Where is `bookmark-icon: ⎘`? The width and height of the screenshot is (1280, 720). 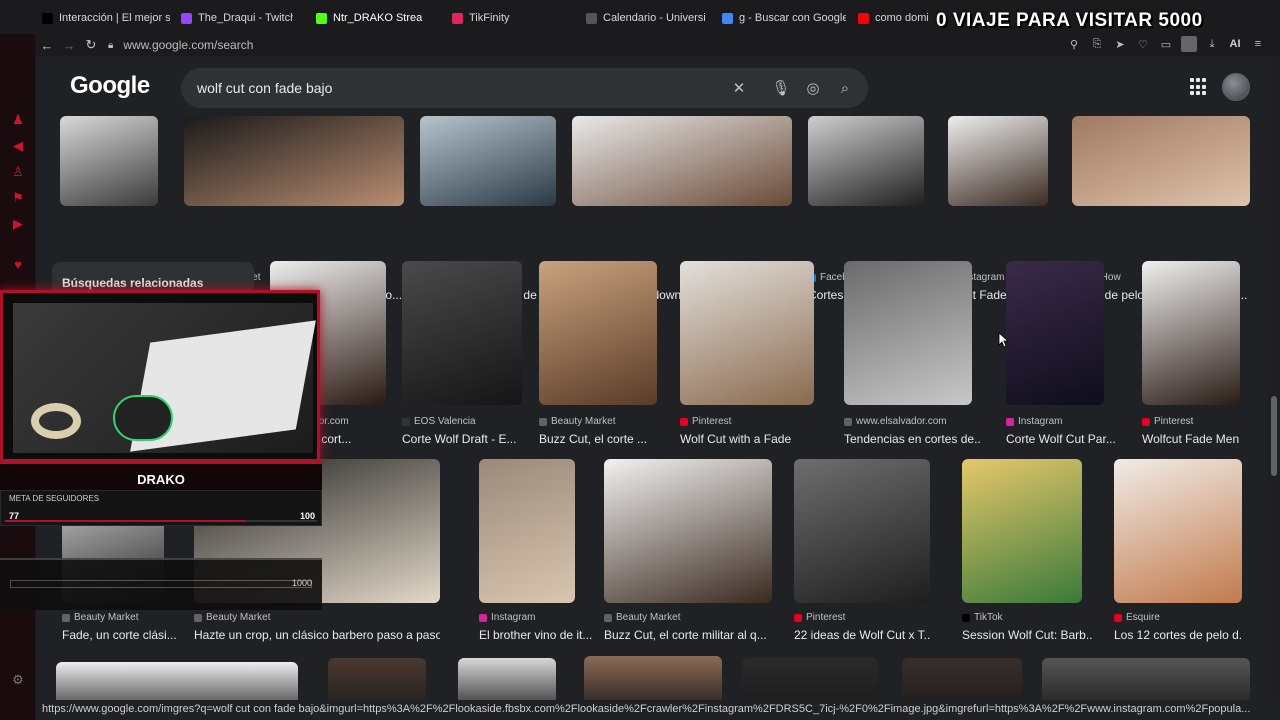
bookmark-icon: ⎘ is located at coordinates (1097, 44).